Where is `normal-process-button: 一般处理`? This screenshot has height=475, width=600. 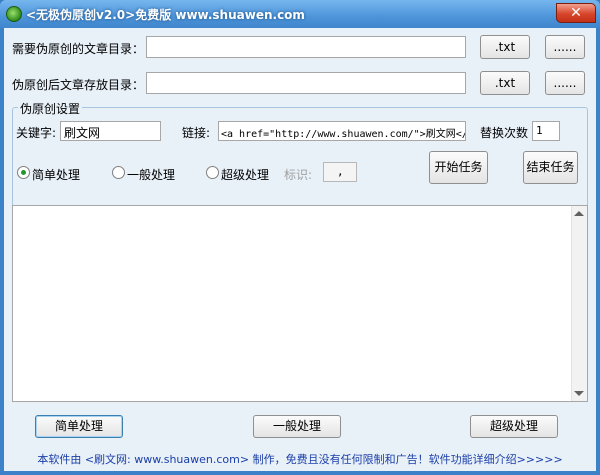 normal-process-button: 一般处理 is located at coordinates (297, 426).